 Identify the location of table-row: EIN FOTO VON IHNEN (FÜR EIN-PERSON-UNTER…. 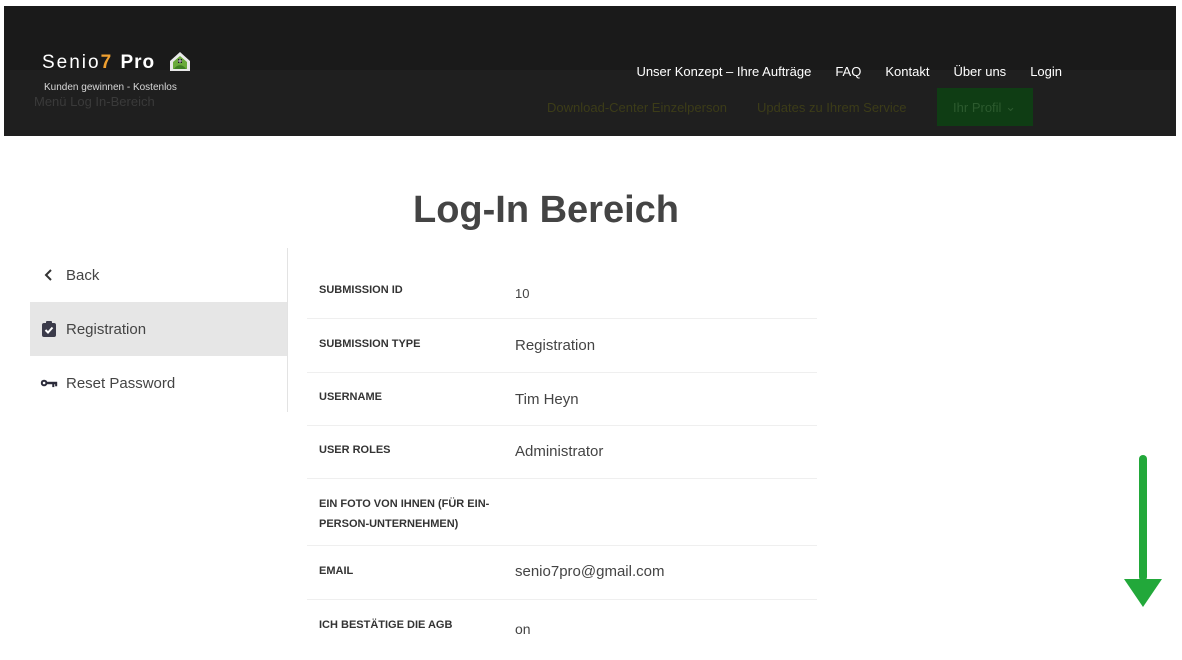
(562, 512).